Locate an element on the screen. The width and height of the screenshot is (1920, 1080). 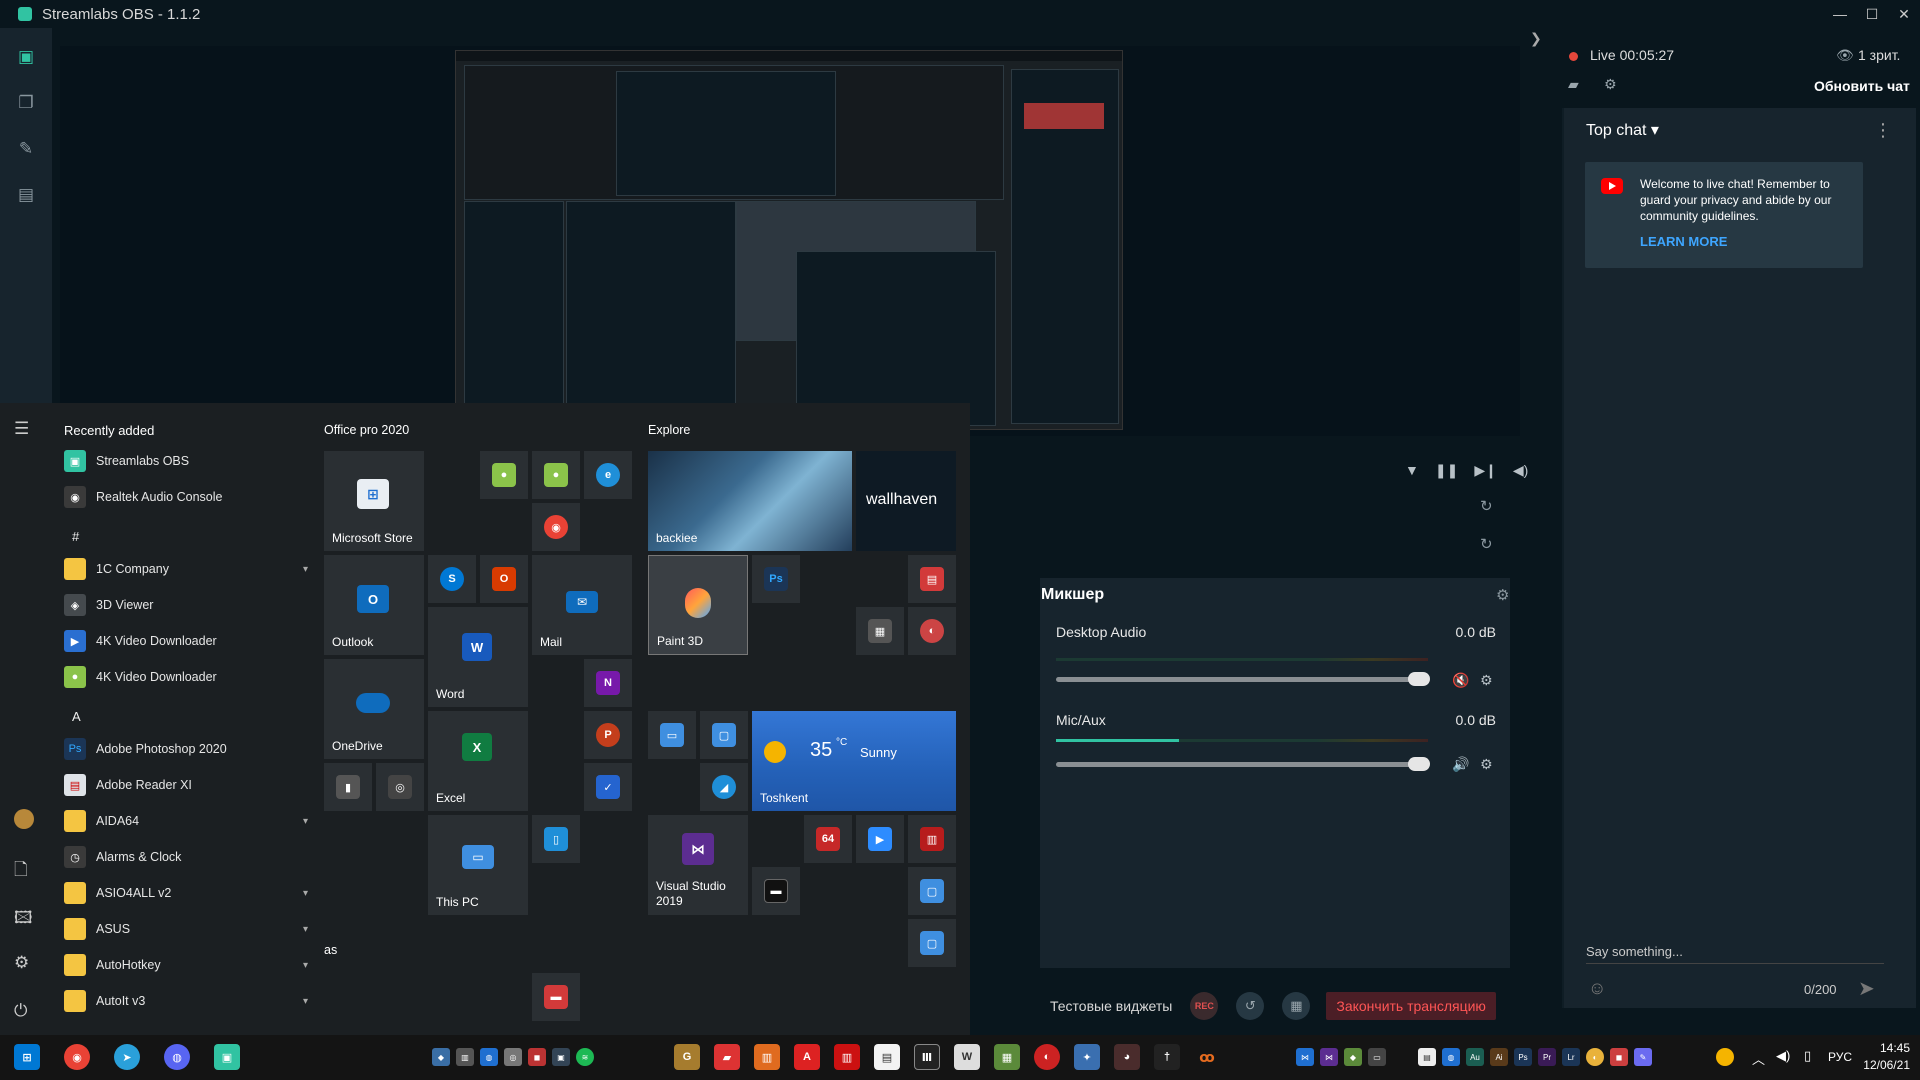
tile-zoom: ▶ is located at coordinates (880, 839).